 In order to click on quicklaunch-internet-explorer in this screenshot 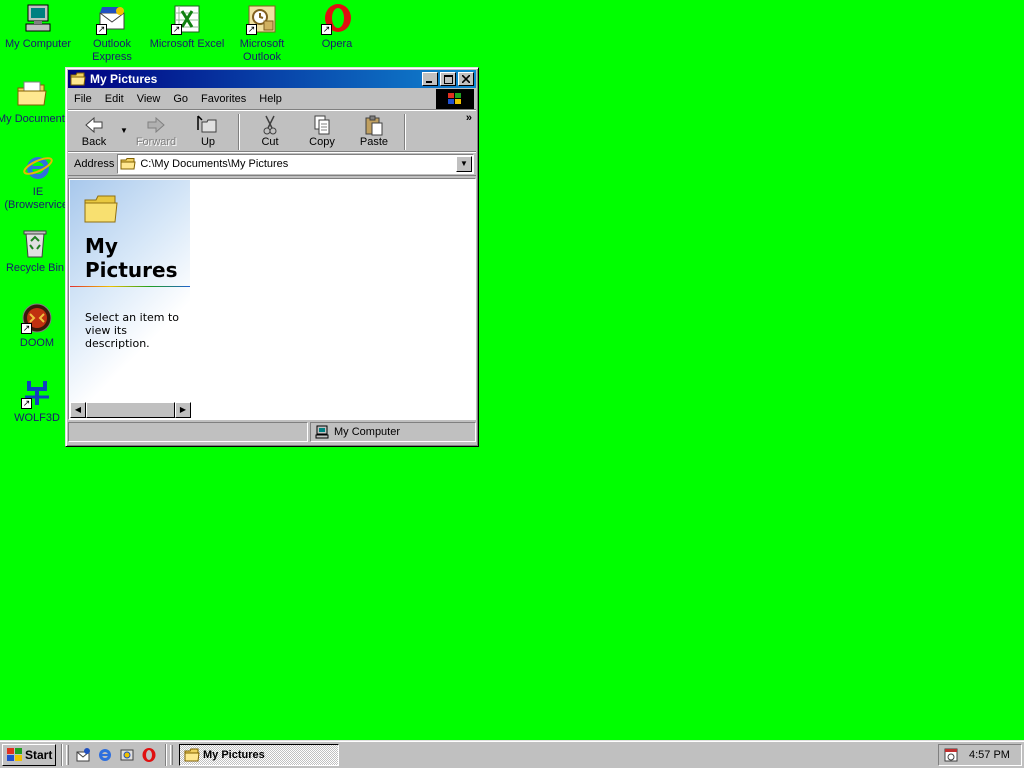, I will do `click(105, 755)`.